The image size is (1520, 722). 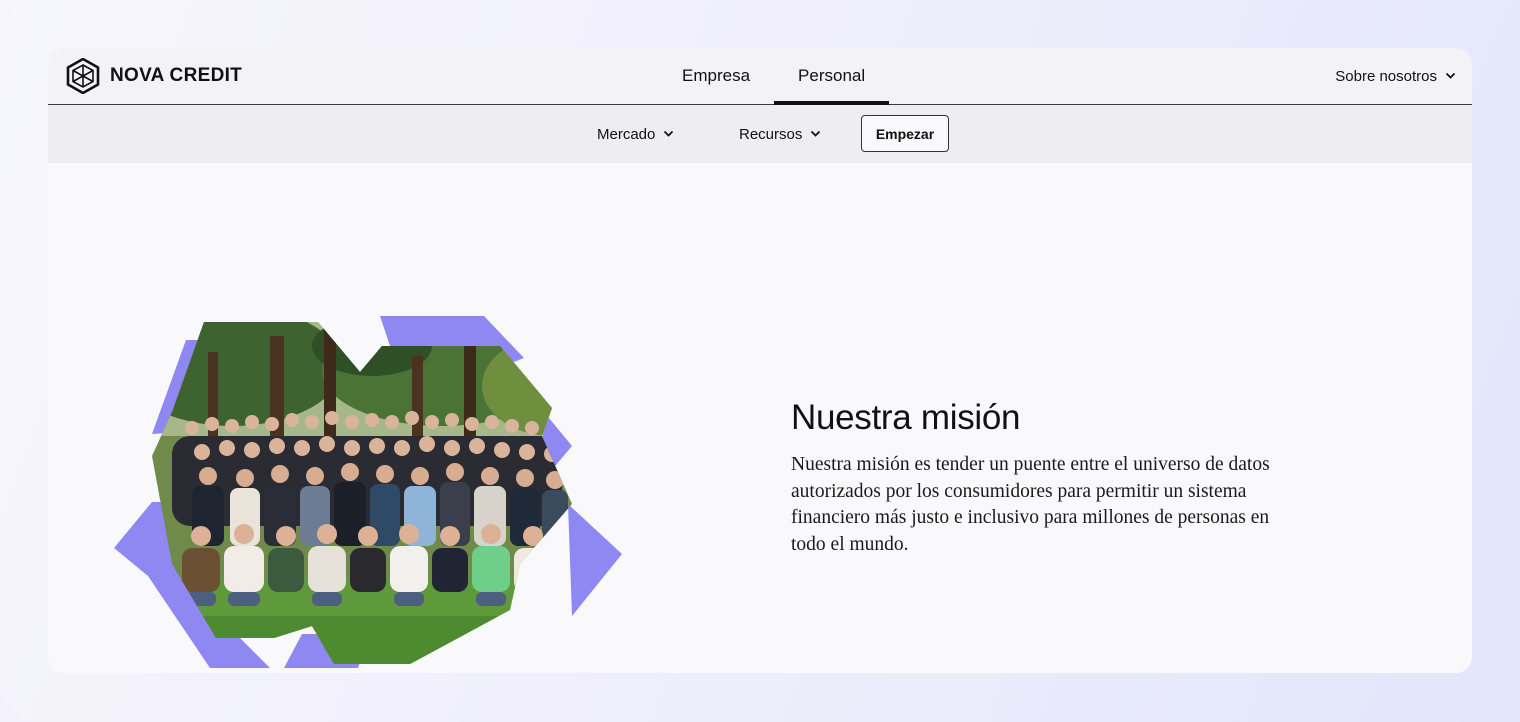 I want to click on mercado-menu: Mercado, so click(x=635, y=134).